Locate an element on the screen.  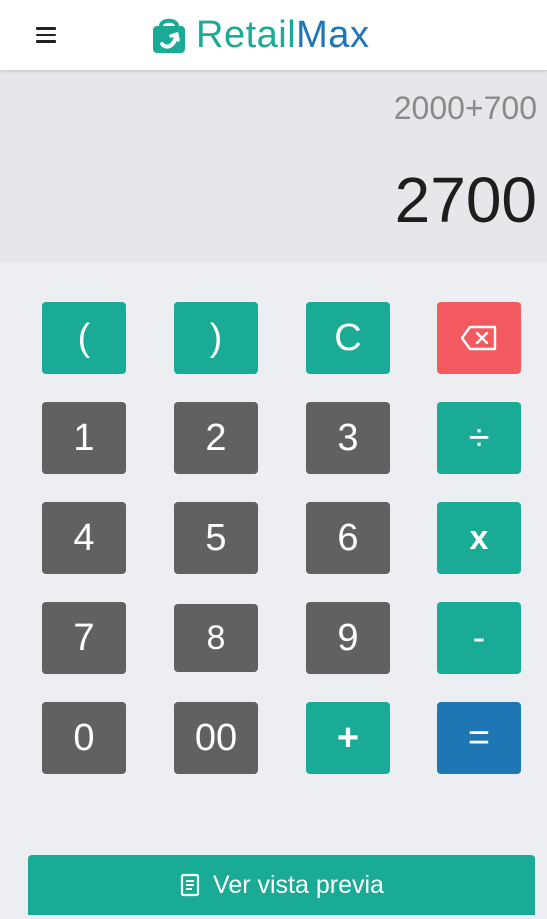
preview-button-label: Ver vista previa is located at coordinates (298, 884).